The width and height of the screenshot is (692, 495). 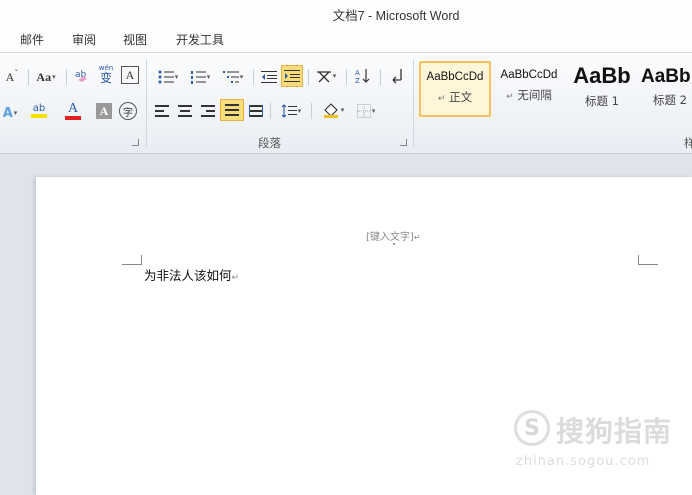 I want to click on style-heading-2: AaBb 标题 2, so click(x=664, y=89).